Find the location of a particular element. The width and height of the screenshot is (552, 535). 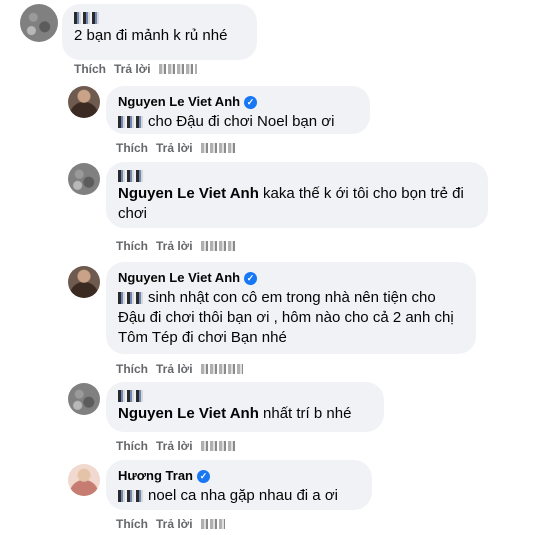

comment-bubble: Nguyen Le Viet Anh nhất trí b nhé is located at coordinates (245, 407).